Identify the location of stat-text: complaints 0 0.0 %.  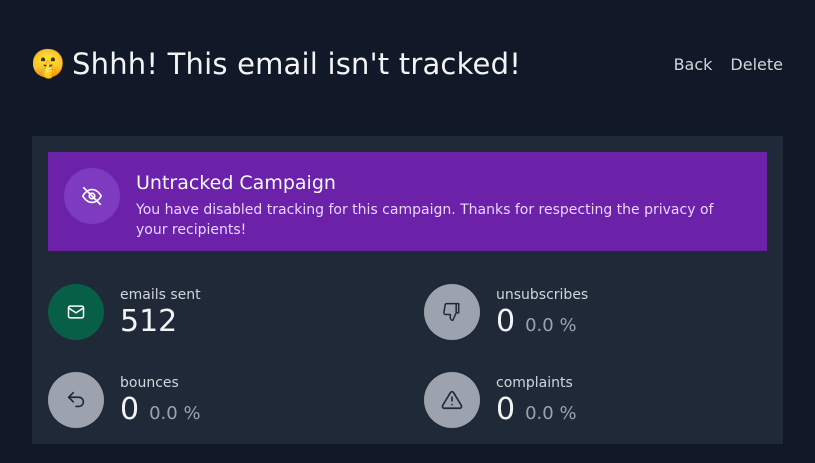
(536, 400).